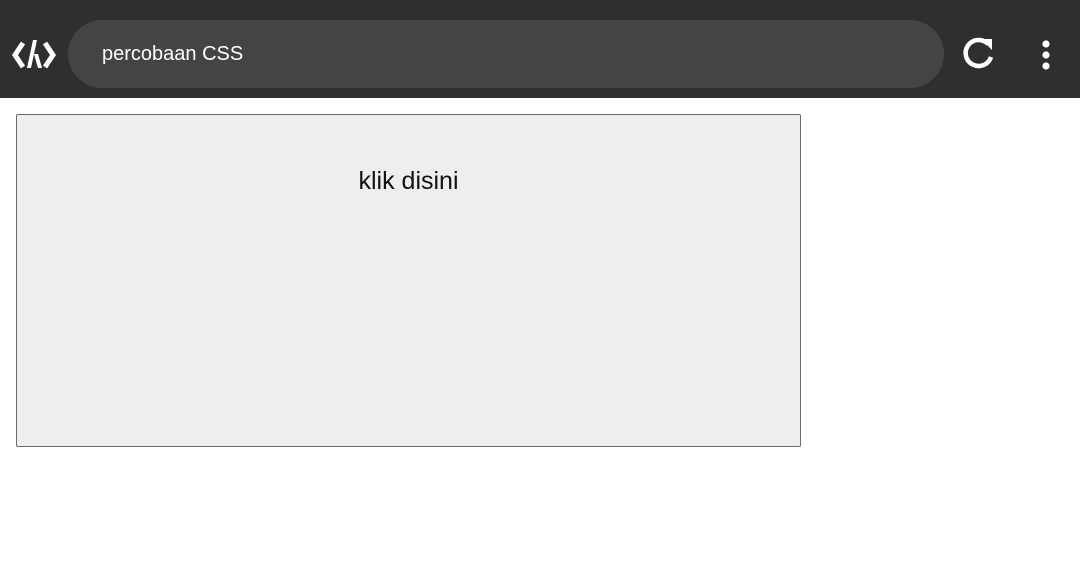 This screenshot has width=1080, height=568. Describe the element at coordinates (173, 54) in the screenshot. I see `page-title: percobaan CSS` at that location.